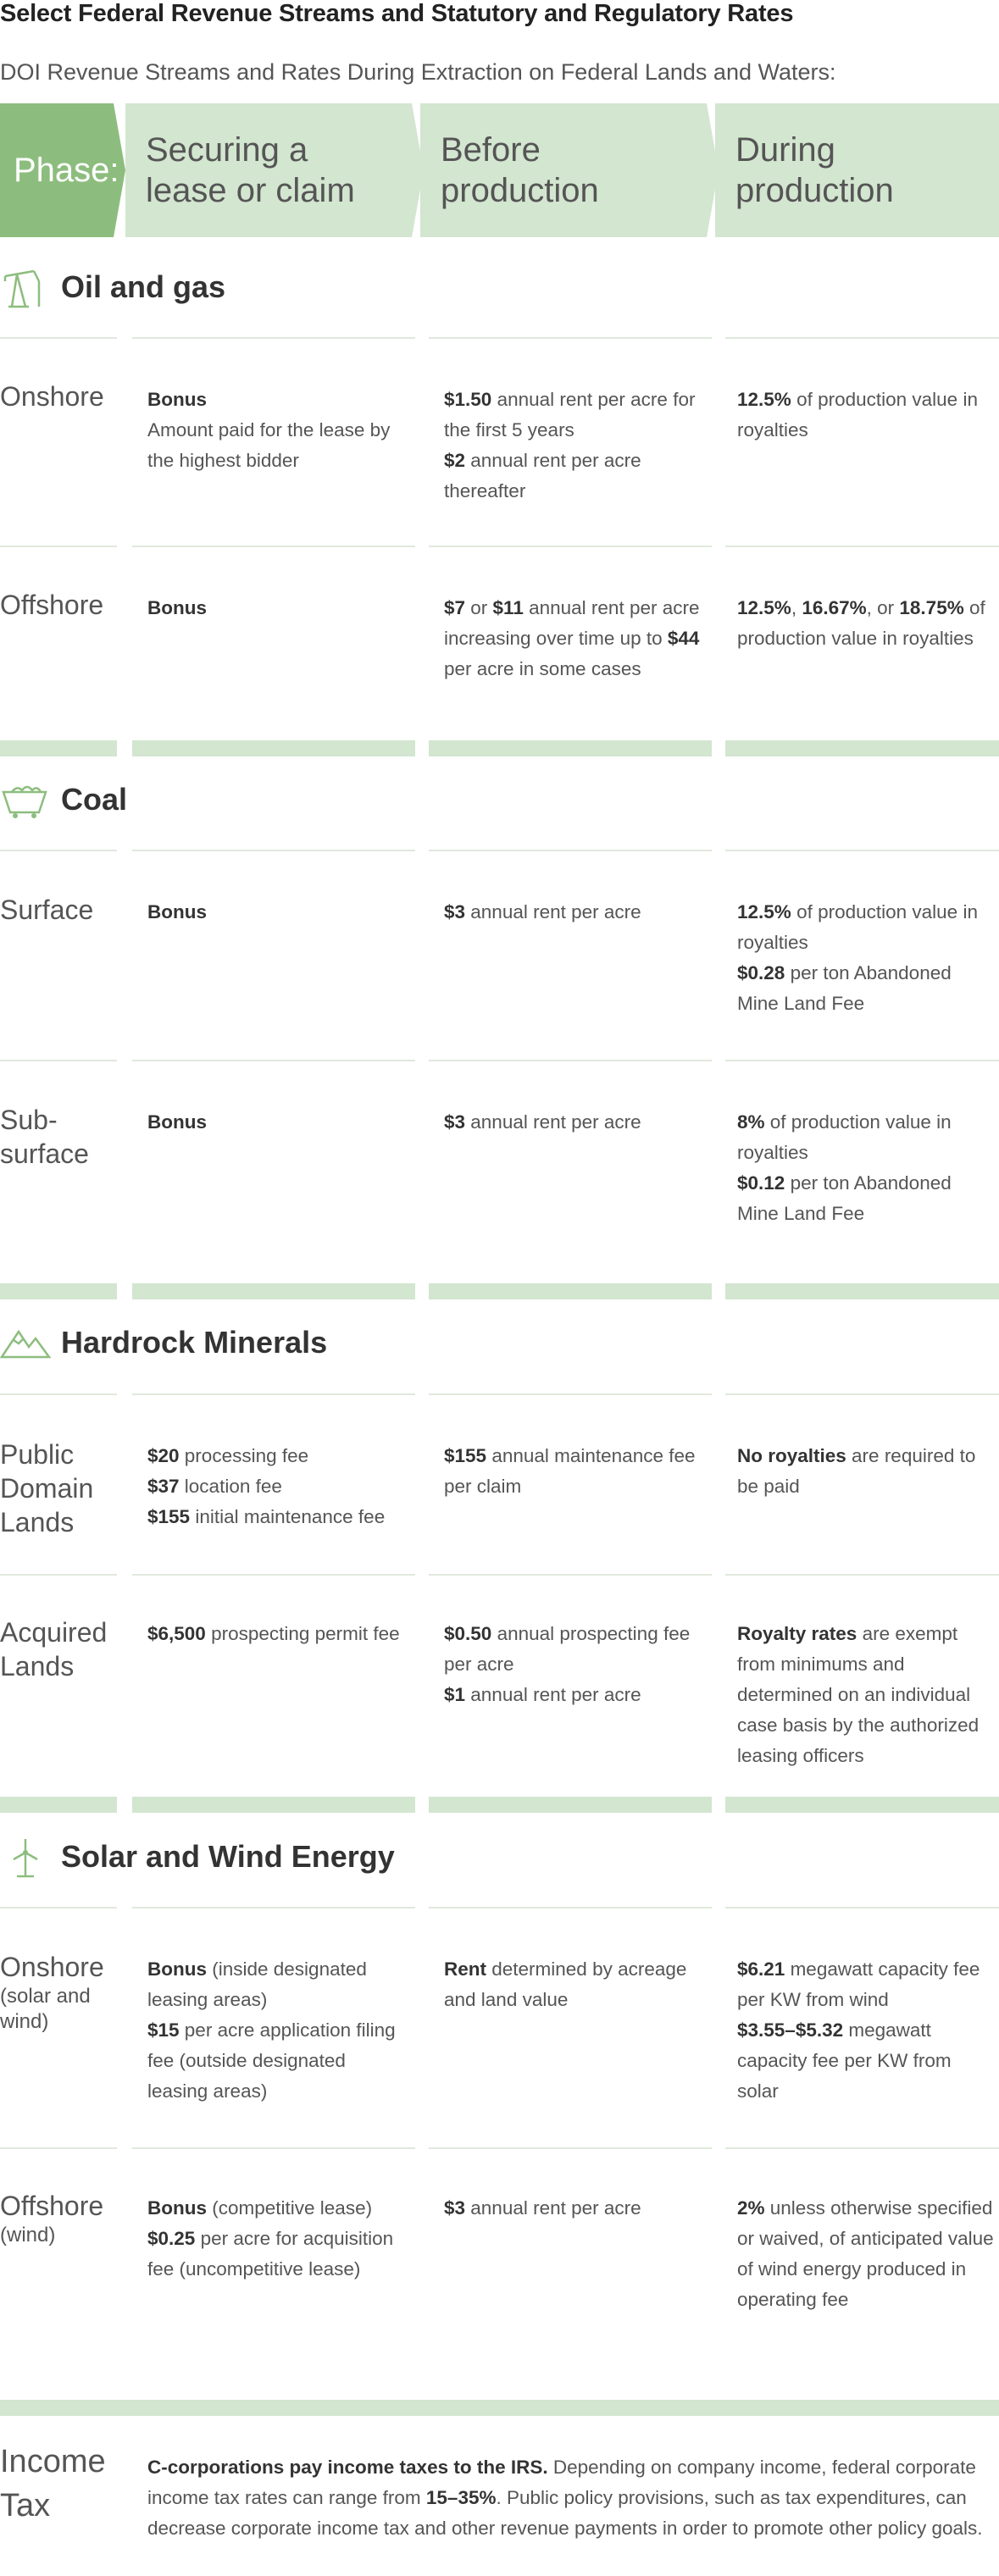 Image resolution: width=999 pixels, height=2576 pixels. I want to click on coal-surface-before: $3 annual rent per acre, so click(542, 911).